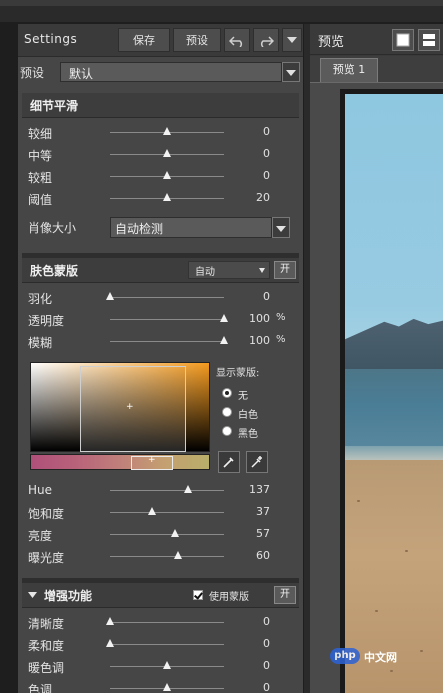 This screenshot has height=693, width=443. I want to click on display-mask-radio-option: 黑色, so click(257, 432).